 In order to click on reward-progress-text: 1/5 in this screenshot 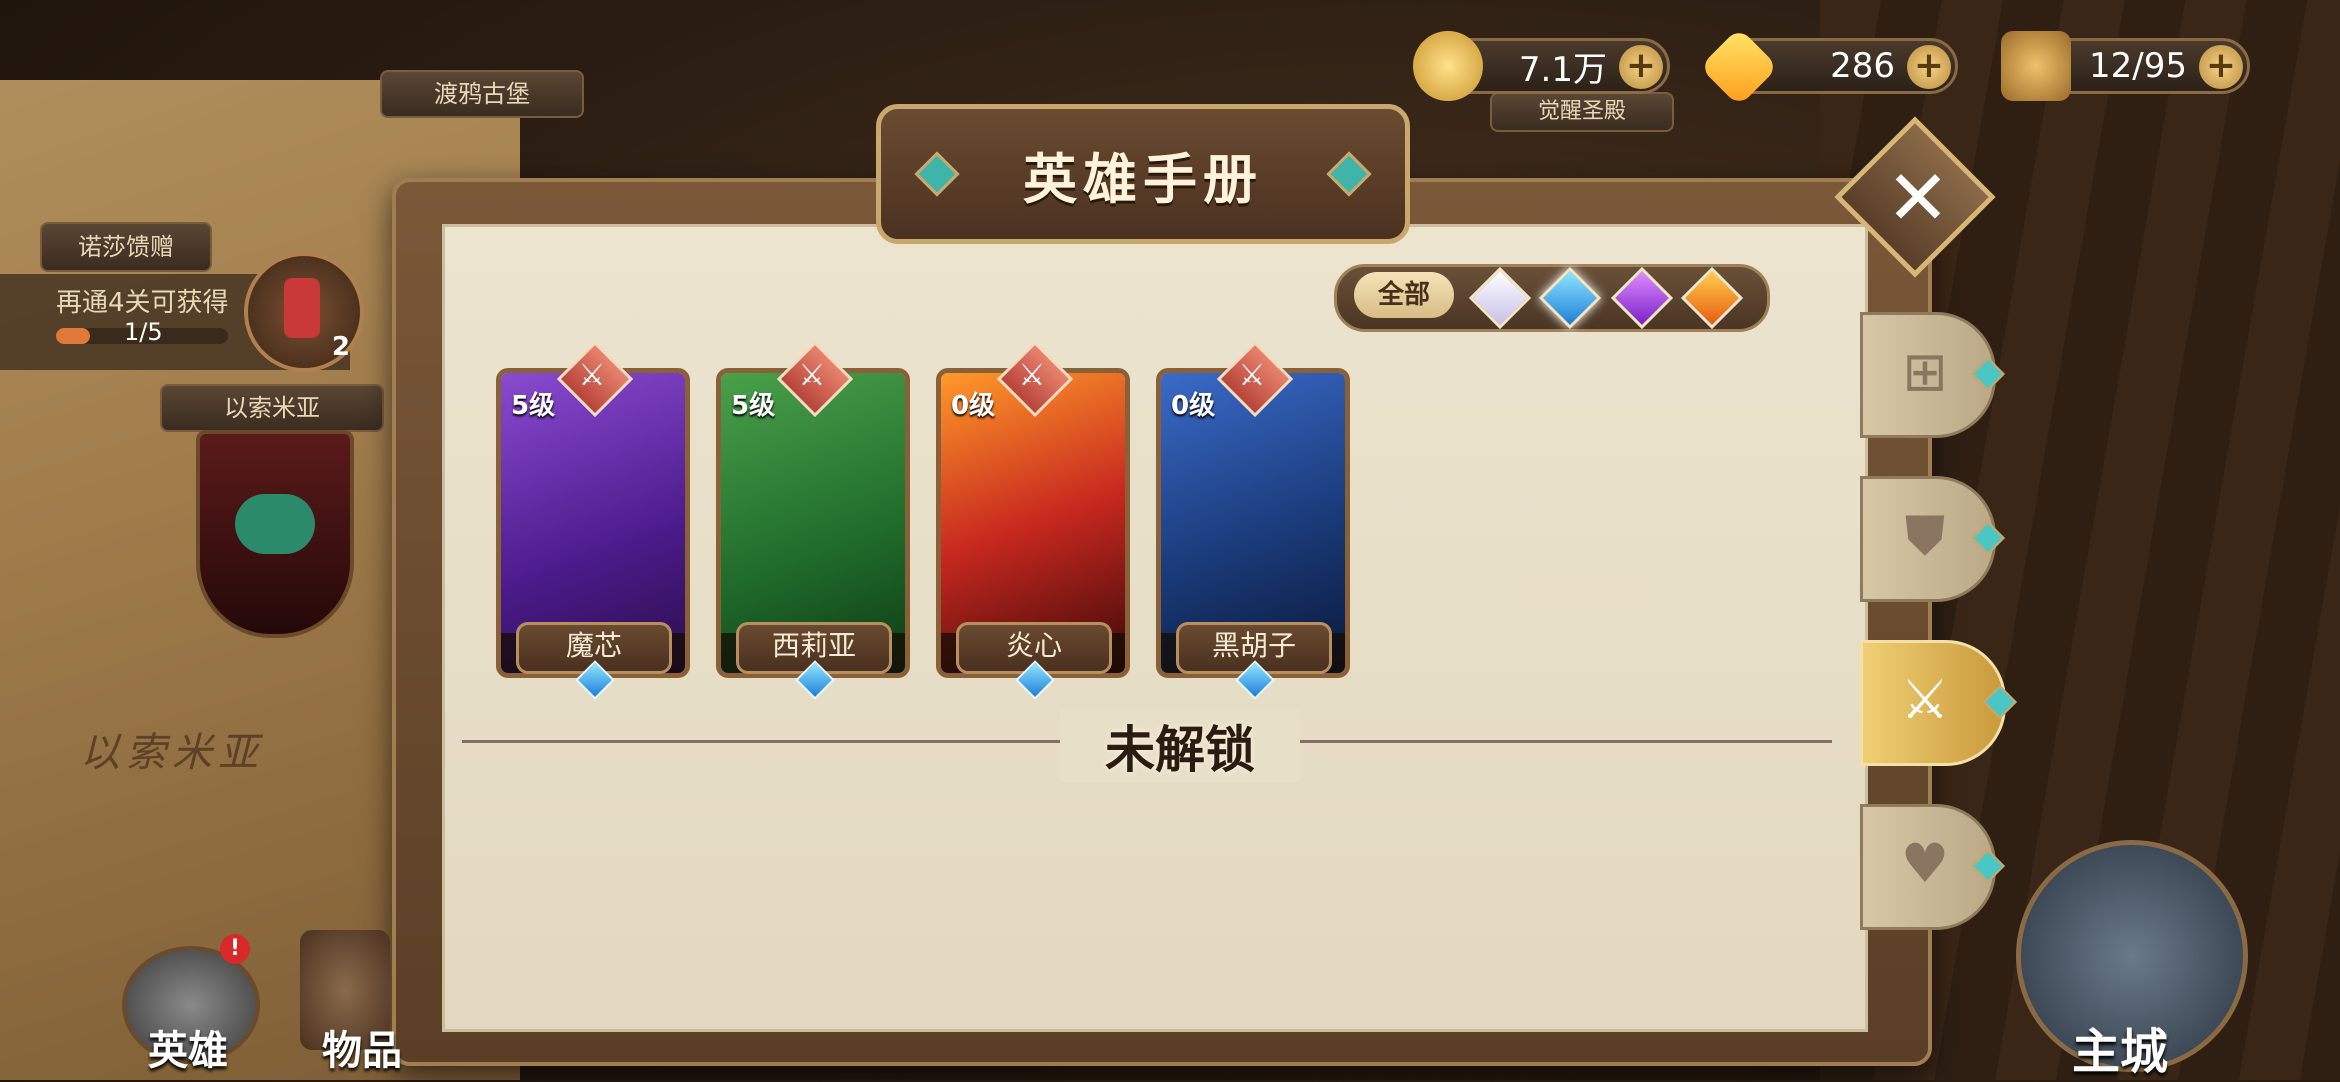, I will do `click(143, 332)`.